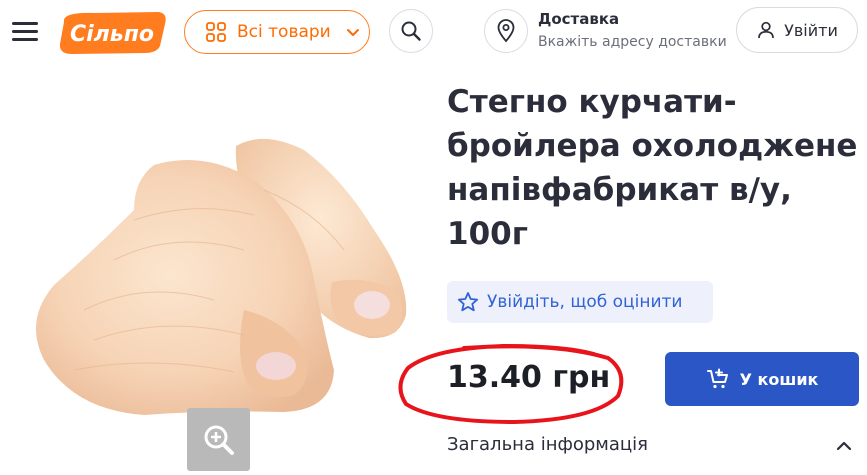  I want to click on add-to-cart-label: У кошик, so click(779, 379).